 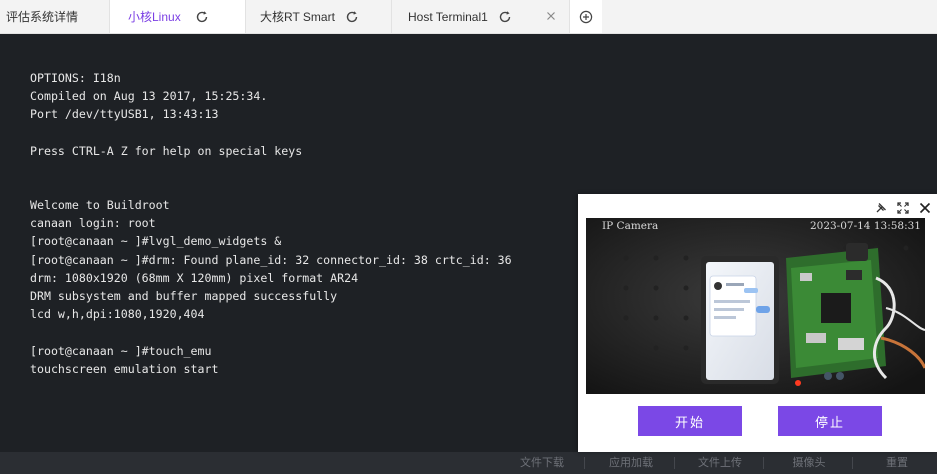 What do you see at coordinates (881, 208) in the screenshot?
I see `pin-icon` at bounding box center [881, 208].